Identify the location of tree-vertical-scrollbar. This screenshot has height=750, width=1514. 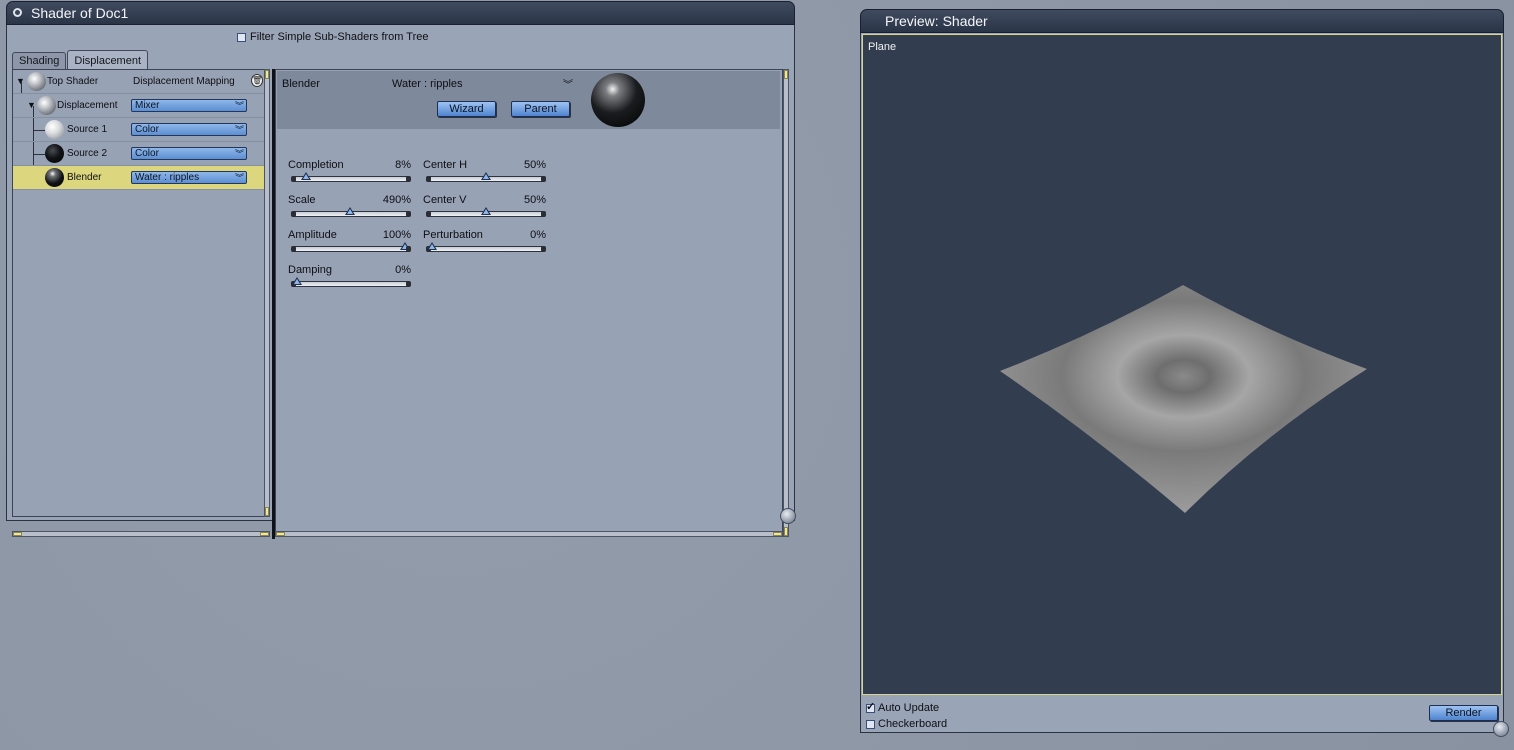
(267, 293).